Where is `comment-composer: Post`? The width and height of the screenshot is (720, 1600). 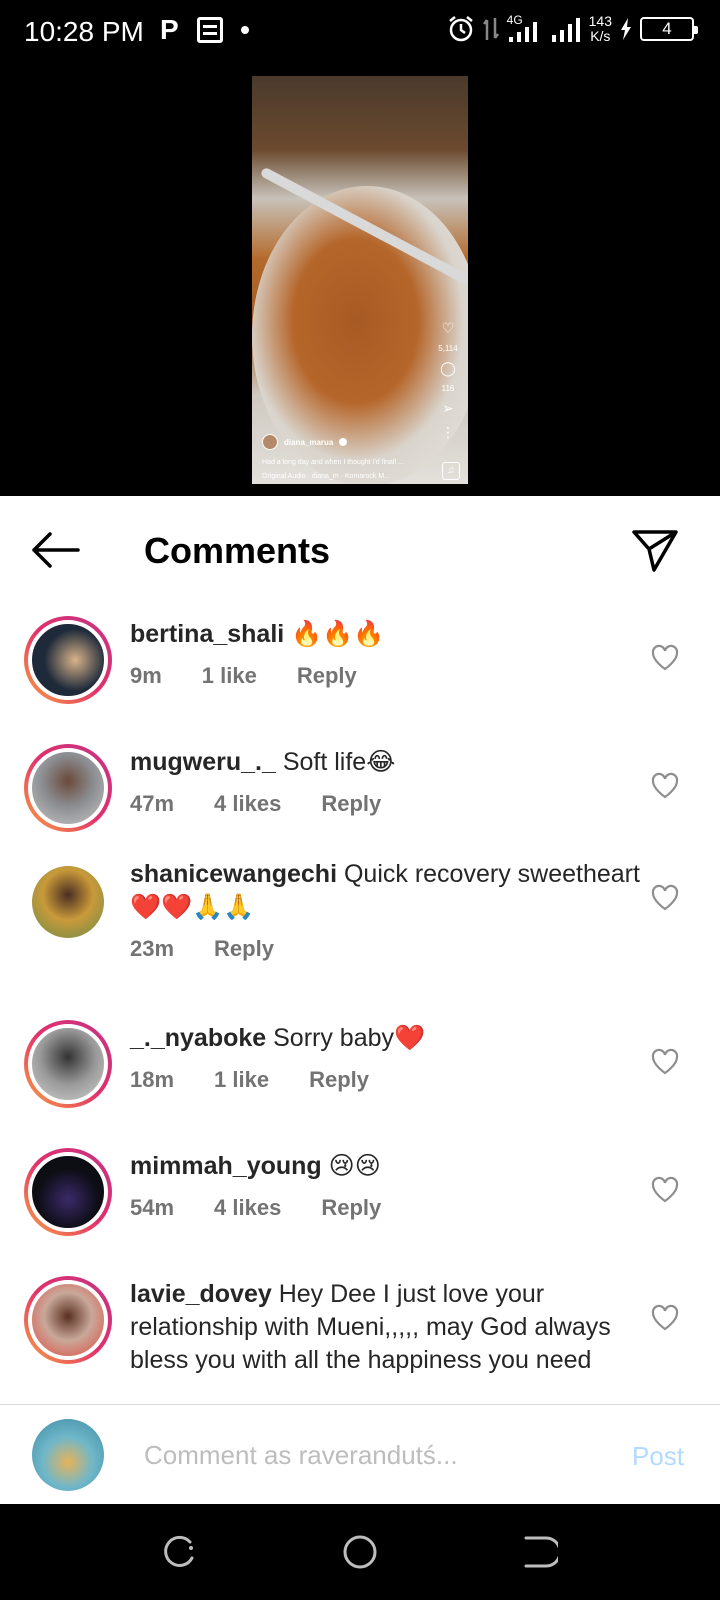 comment-composer: Post is located at coordinates (360, 1454).